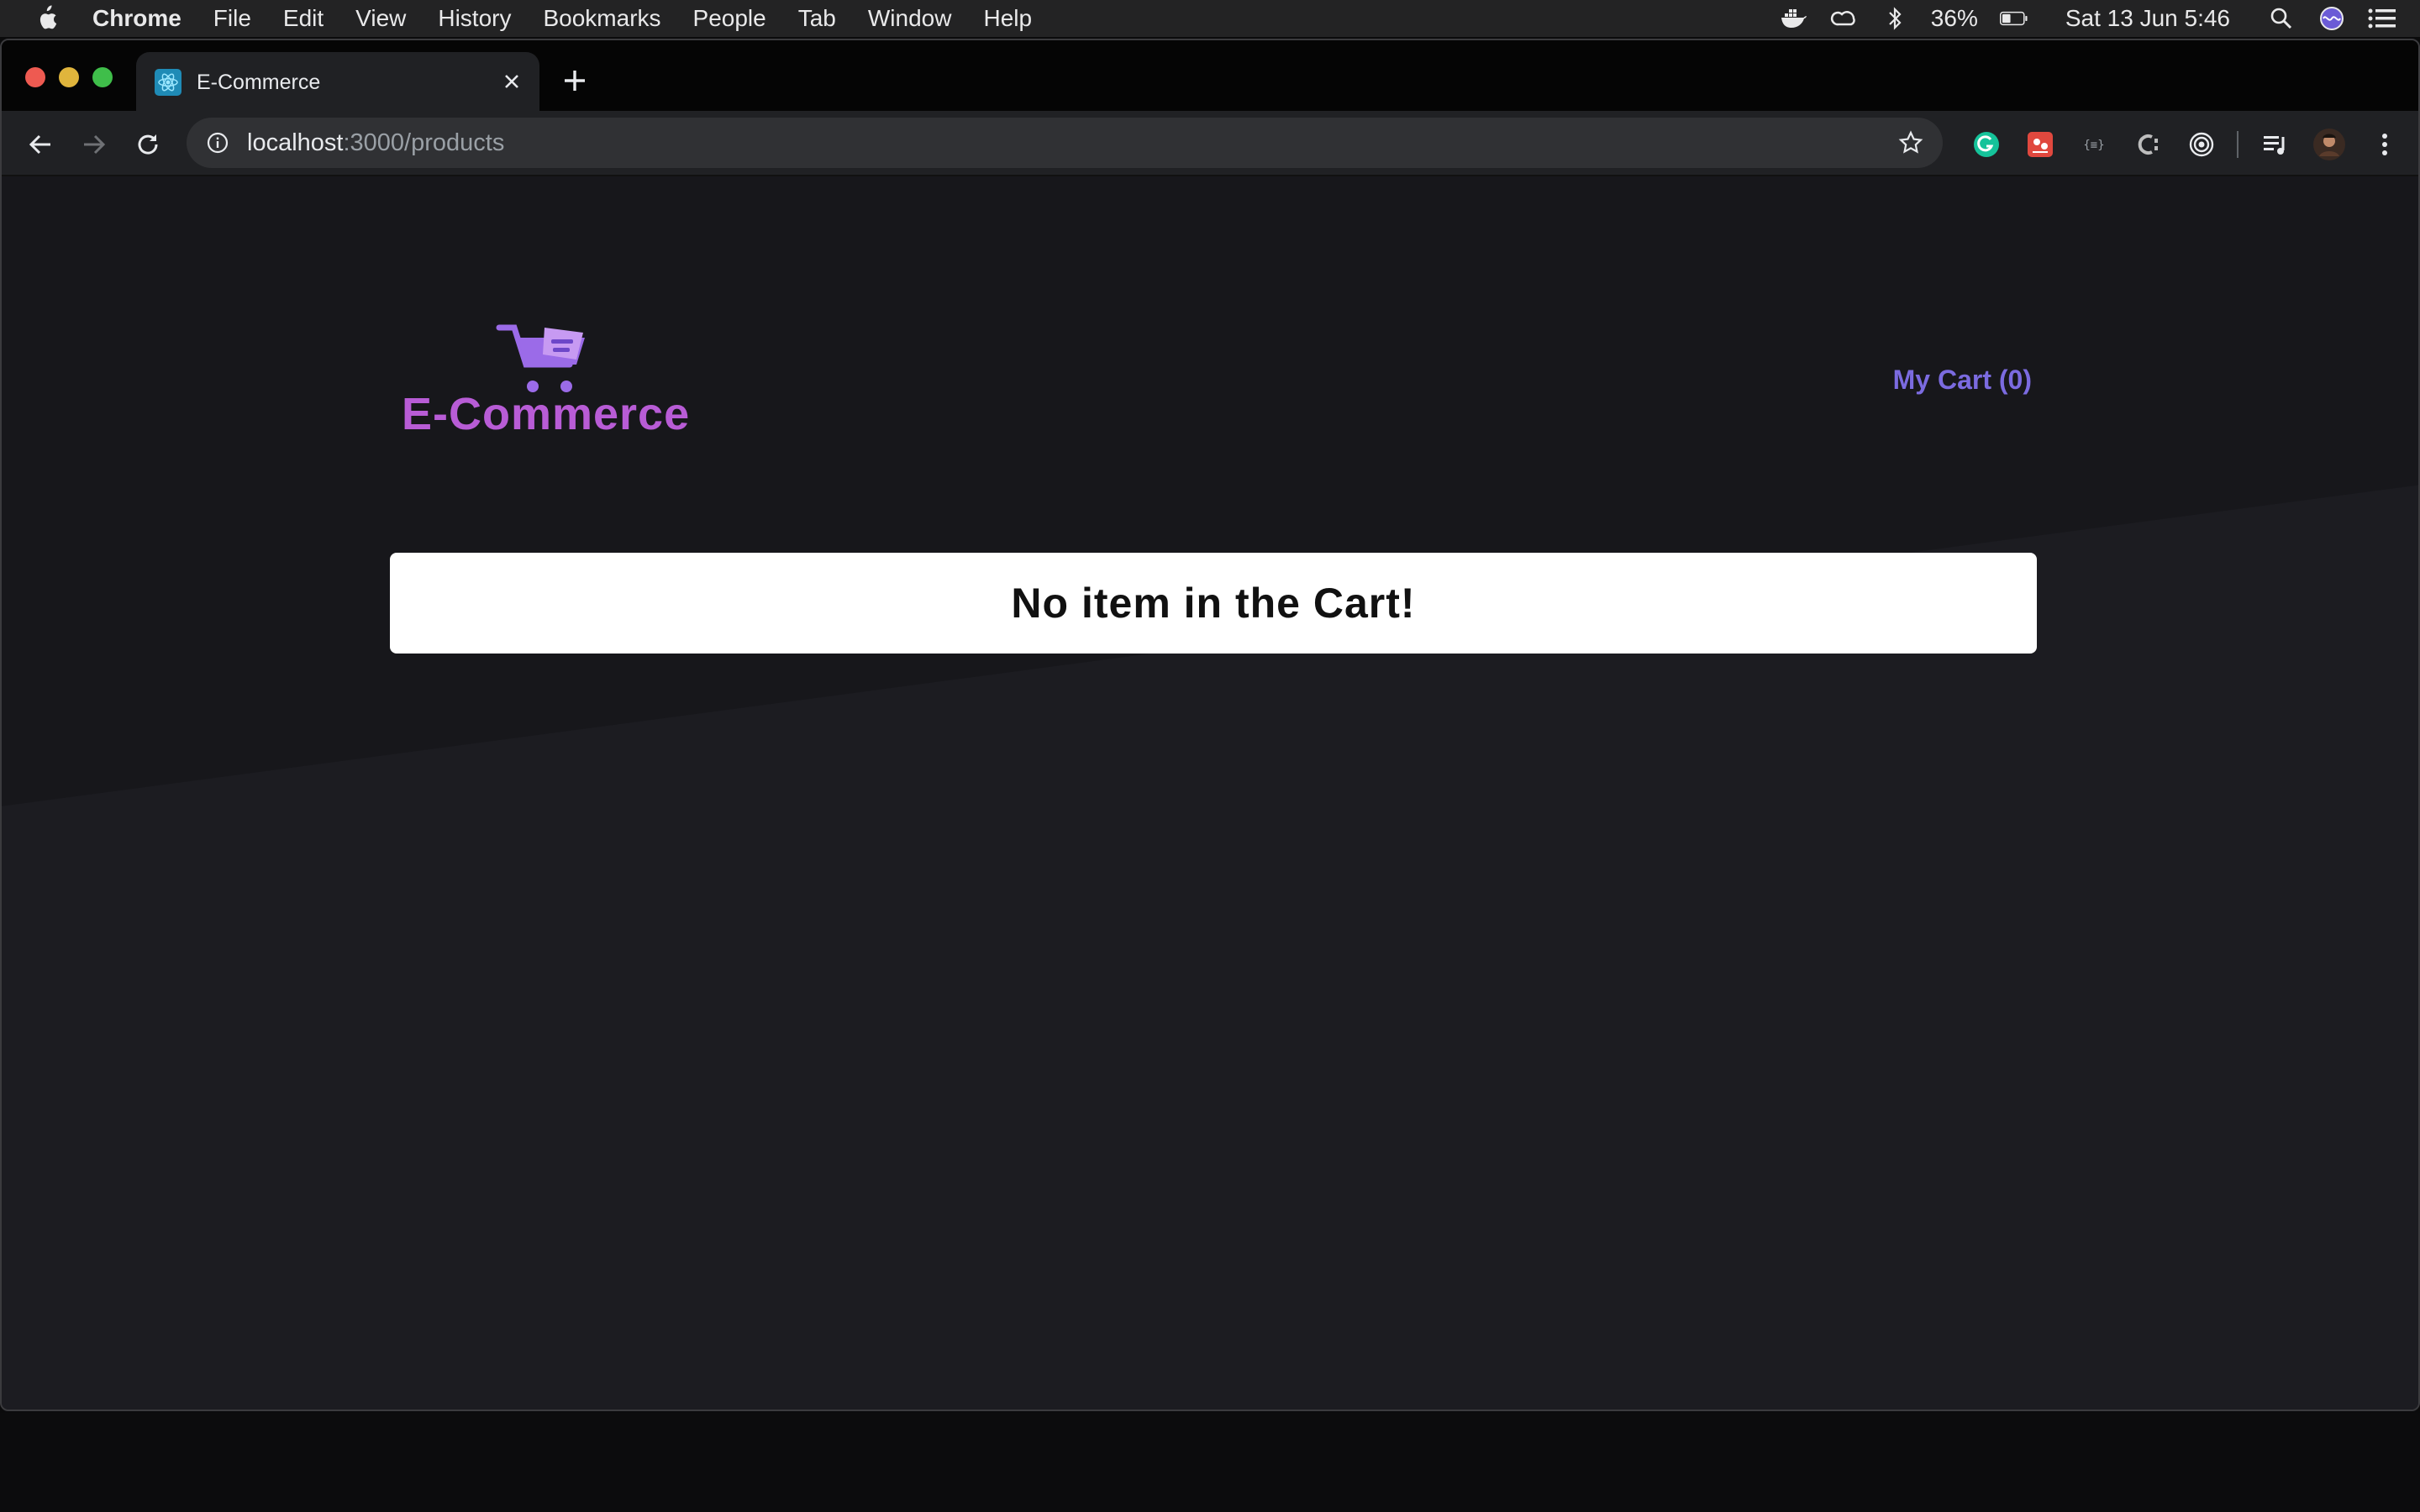  What do you see at coordinates (218, 142) in the screenshot?
I see `site-info-icon` at bounding box center [218, 142].